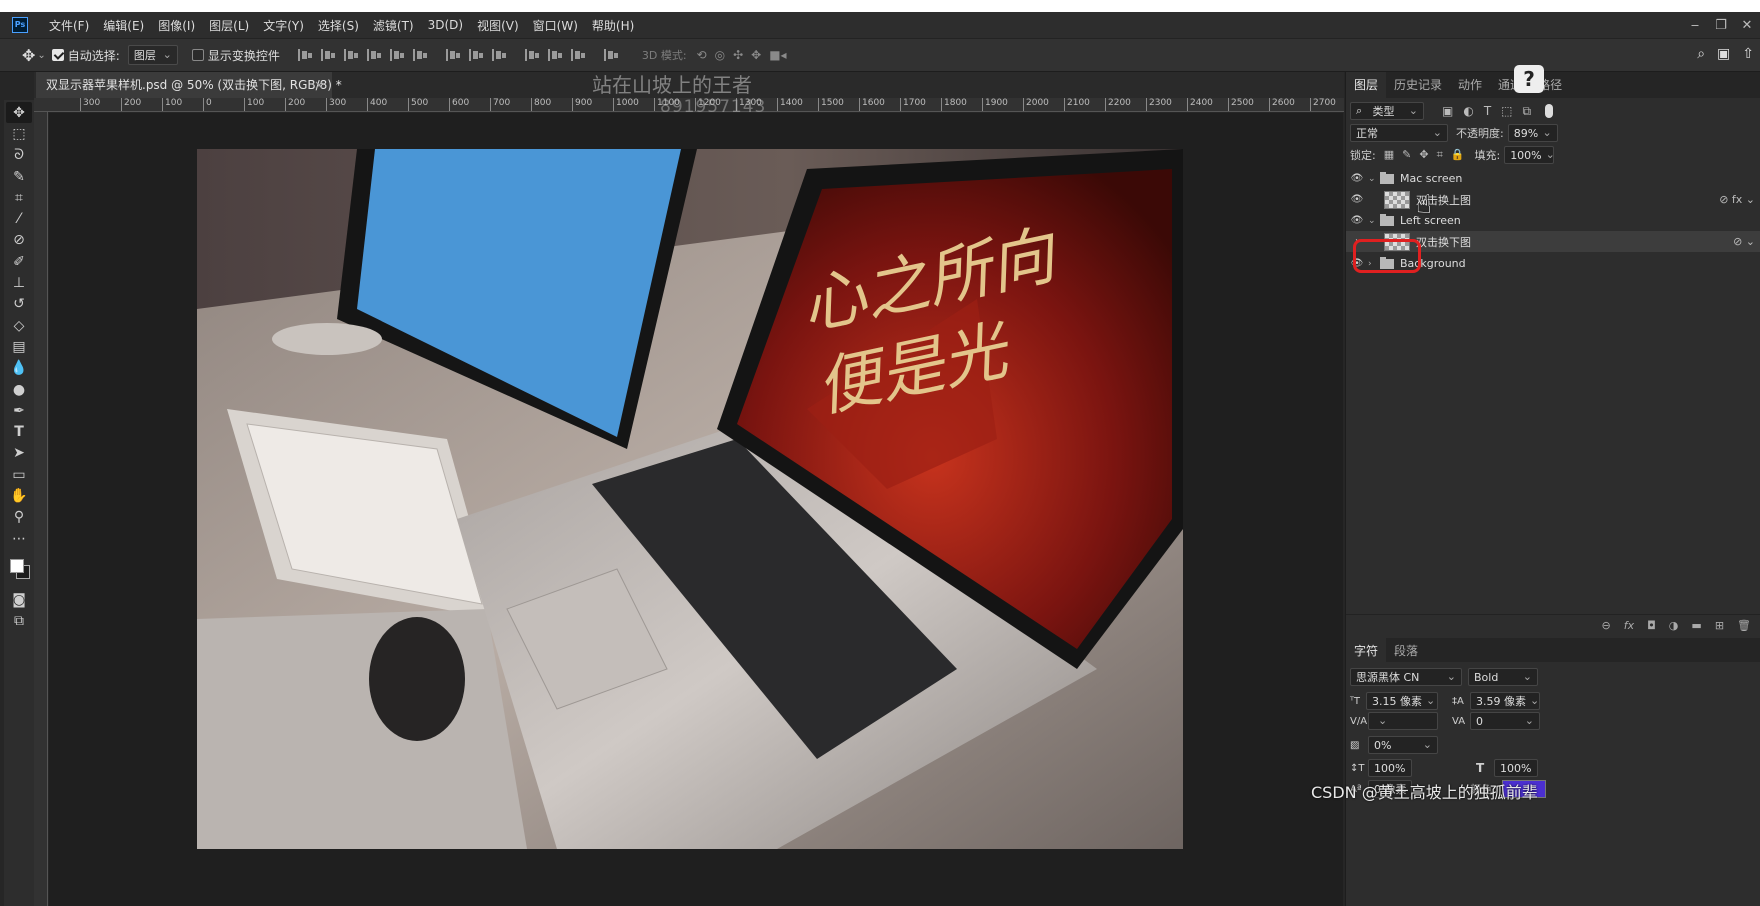 The height and width of the screenshot is (906, 1760). What do you see at coordinates (123, 25) in the screenshot?
I see `menu-edit: 编辑(E)` at bounding box center [123, 25].